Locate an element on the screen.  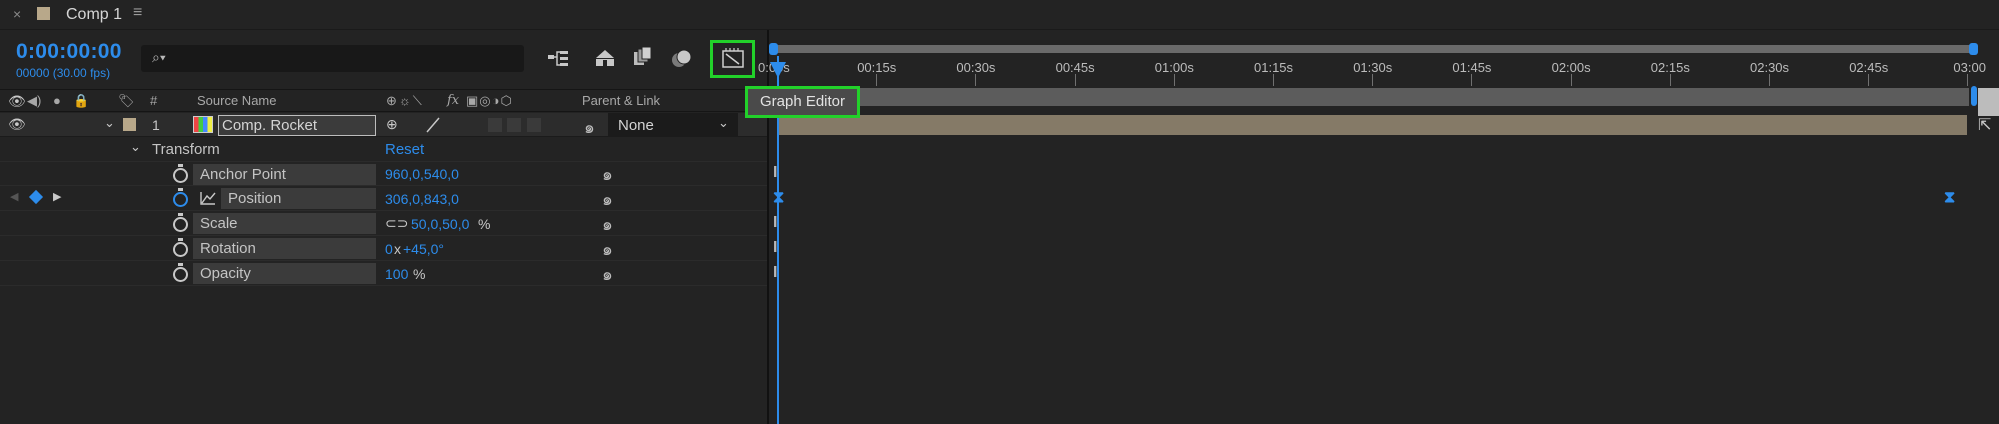
source-name-header: Source Name is located at coordinates (236, 100).